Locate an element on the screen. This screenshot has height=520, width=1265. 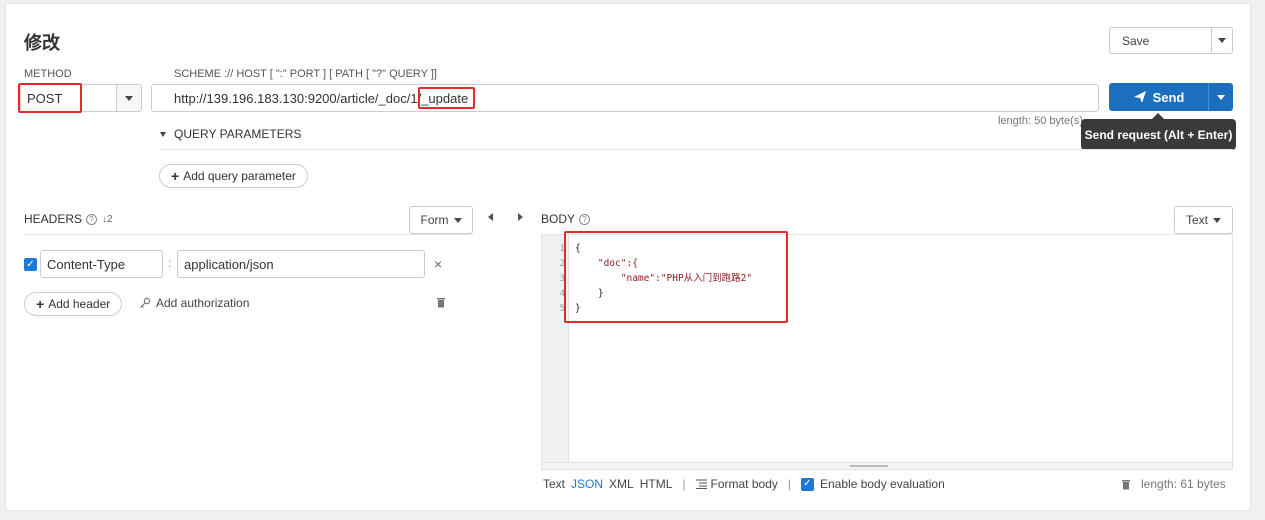
method-label: METHOD is located at coordinates (48, 74).